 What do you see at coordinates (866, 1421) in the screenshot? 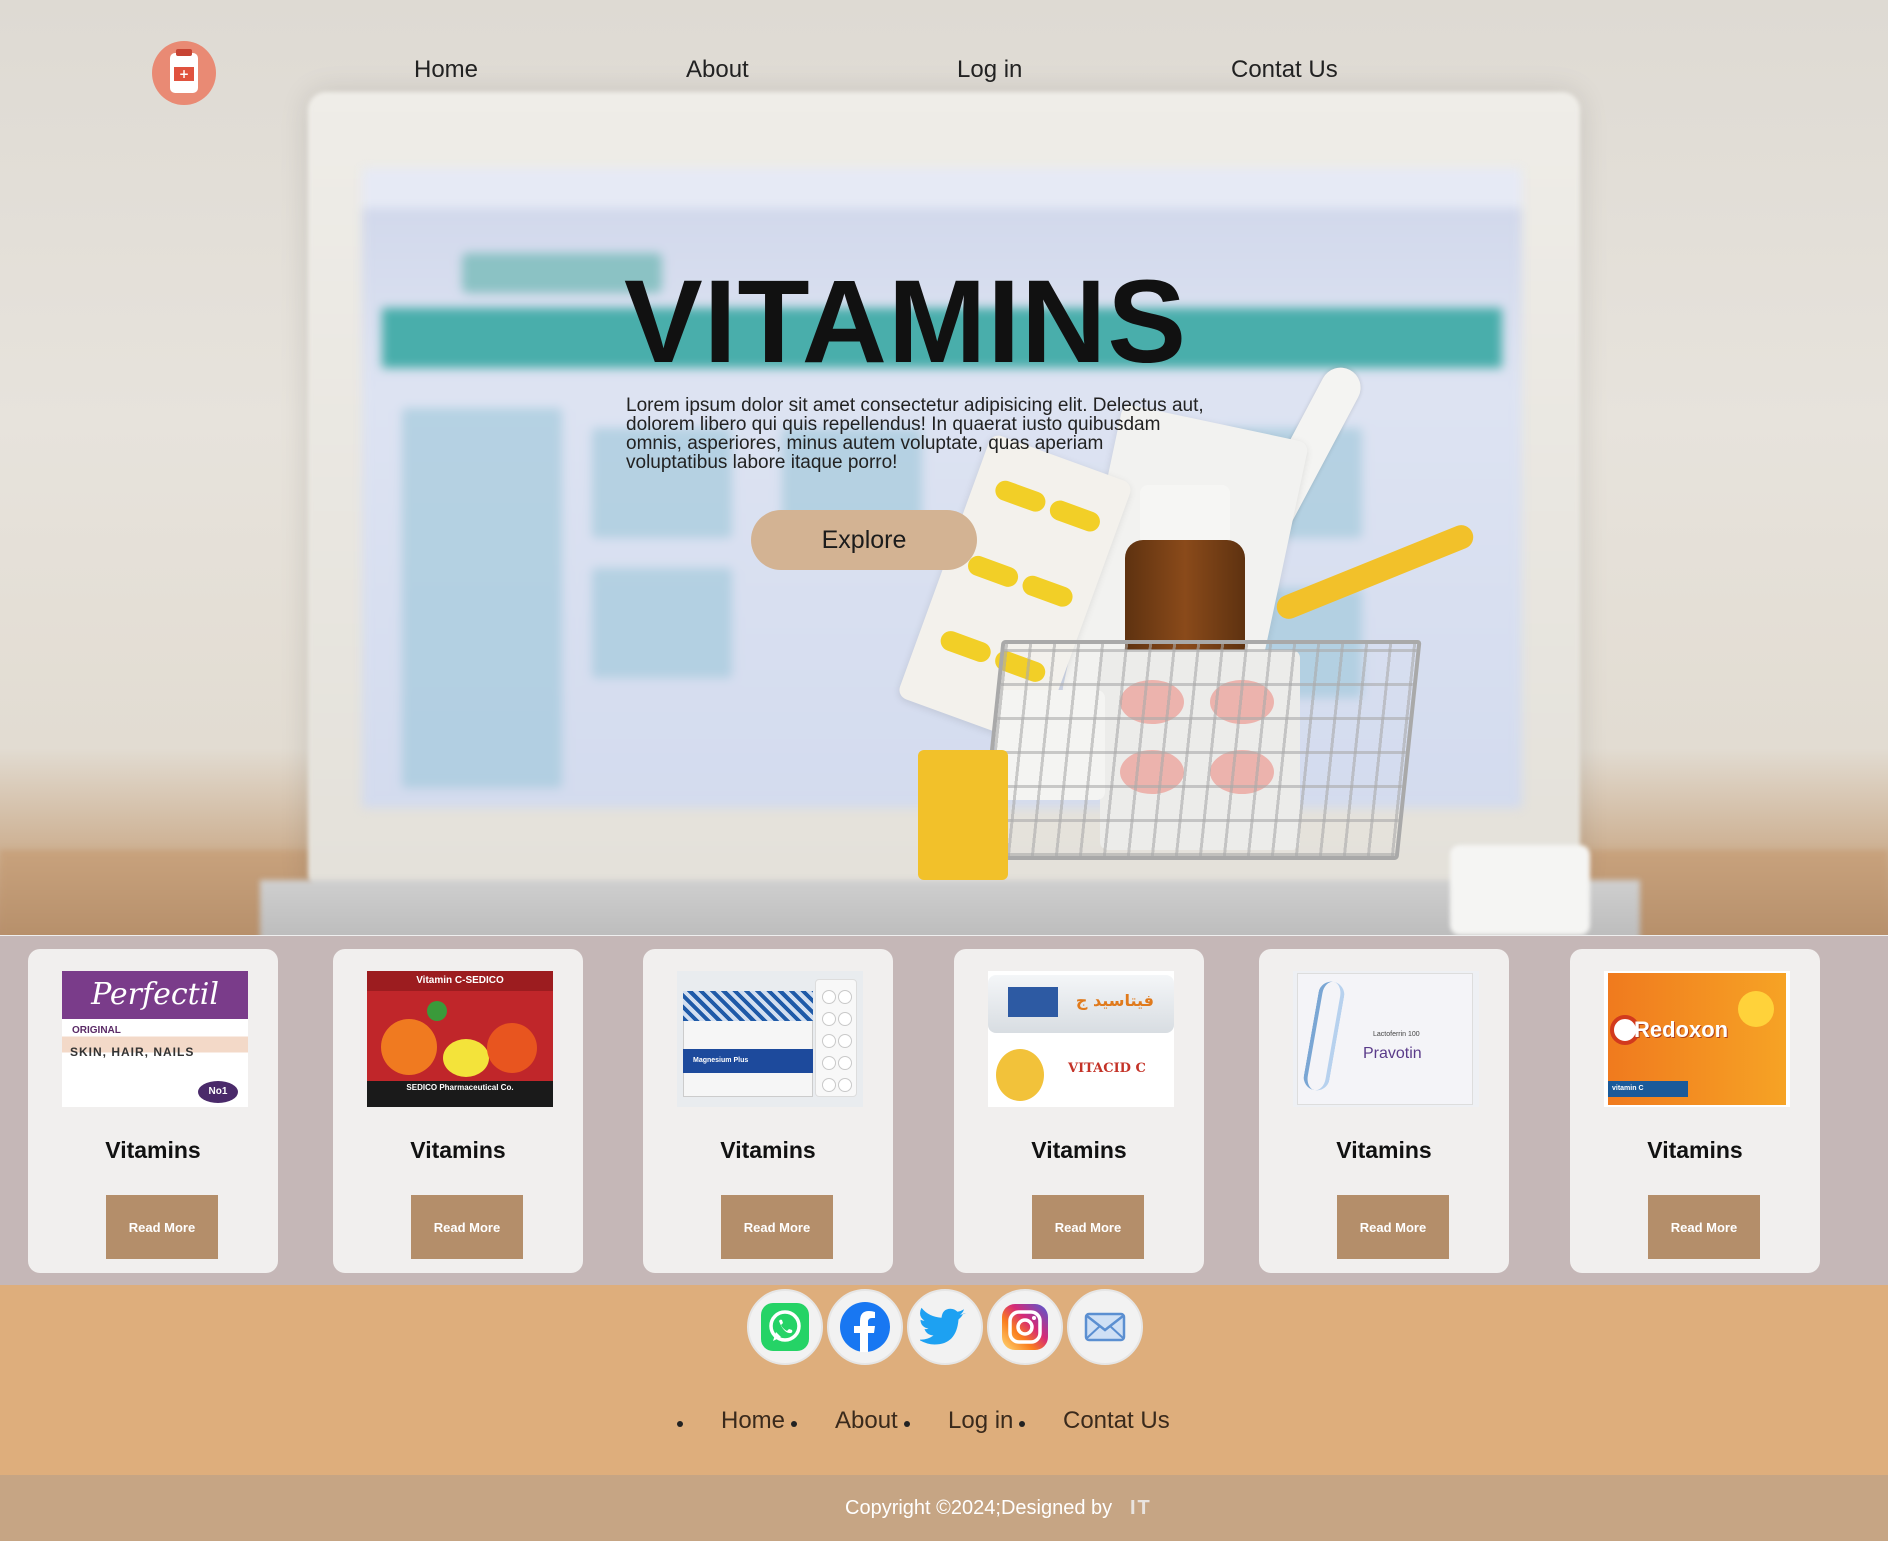
I see `footer-link-about: About` at bounding box center [866, 1421].